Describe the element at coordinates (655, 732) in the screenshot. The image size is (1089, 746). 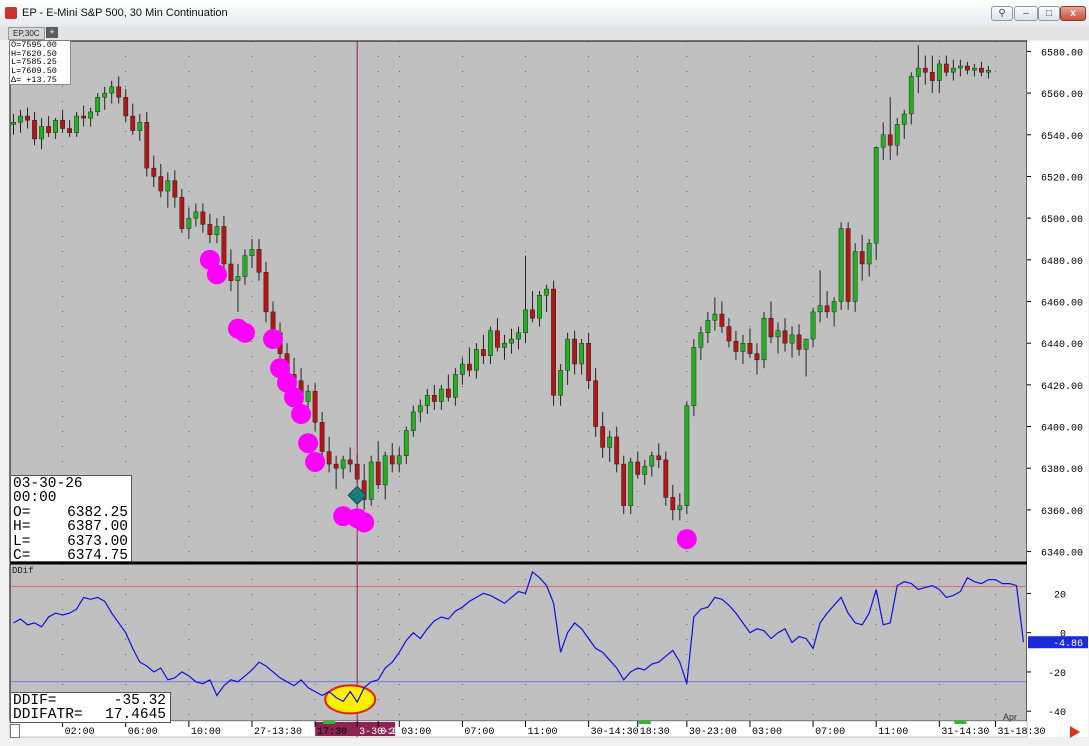
I see `xtick-label-11: 18:30` at that location.